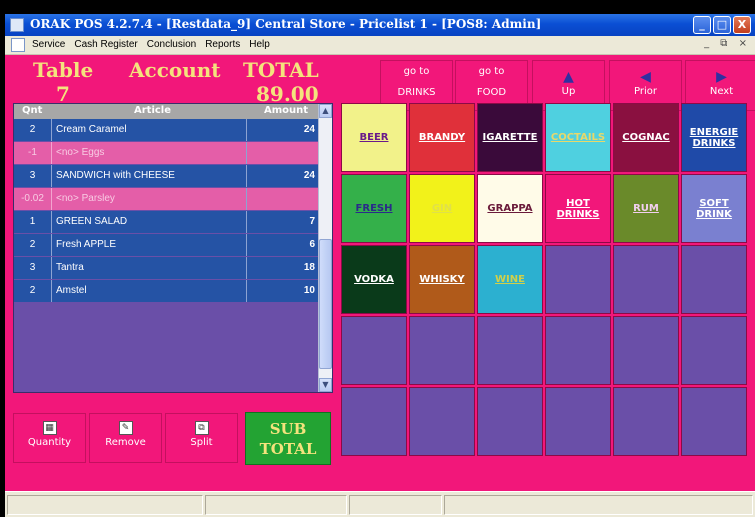  I want to click on quantity-button: ▦ Quantity, so click(49, 438).